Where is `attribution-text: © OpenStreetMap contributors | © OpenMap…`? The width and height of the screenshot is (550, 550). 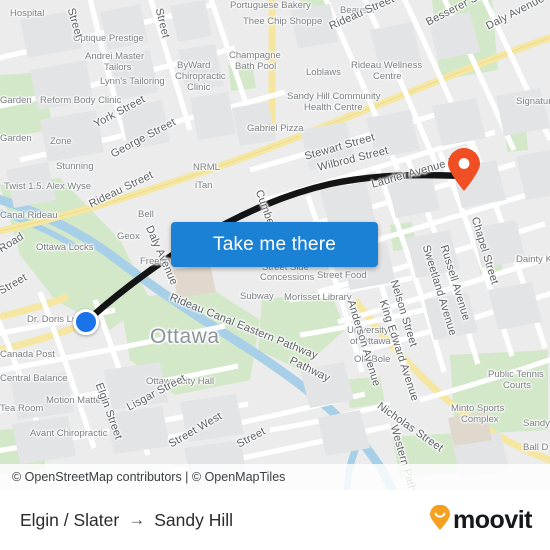
attribution-text: © OpenStreetMap contributors | © OpenMap… is located at coordinates (149, 477).